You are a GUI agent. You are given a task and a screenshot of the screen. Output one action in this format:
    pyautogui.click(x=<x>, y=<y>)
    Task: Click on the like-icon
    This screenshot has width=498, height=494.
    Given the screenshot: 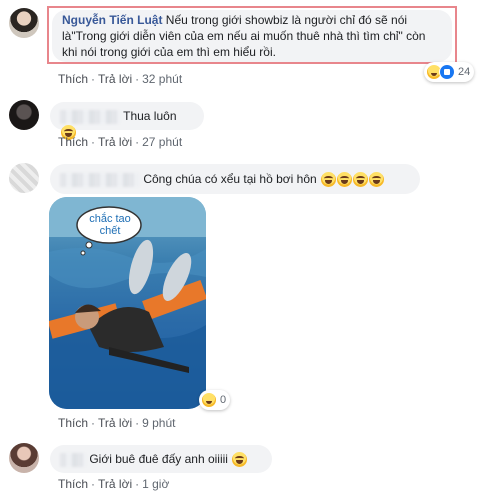 What is the action you would take?
    pyautogui.click(x=447, y=72)
    